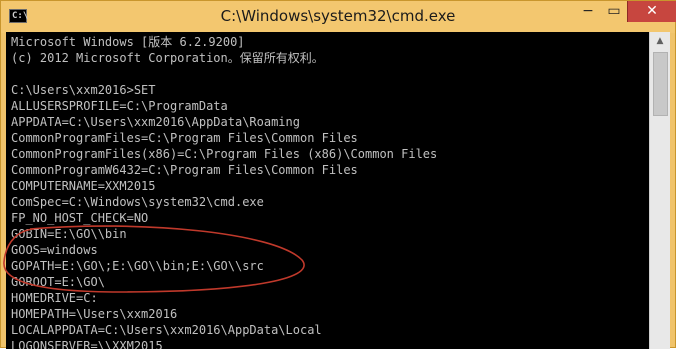  Describe the element at coordinates (651, 11) in the screenshot. I see `close-button: ✕` at that location.